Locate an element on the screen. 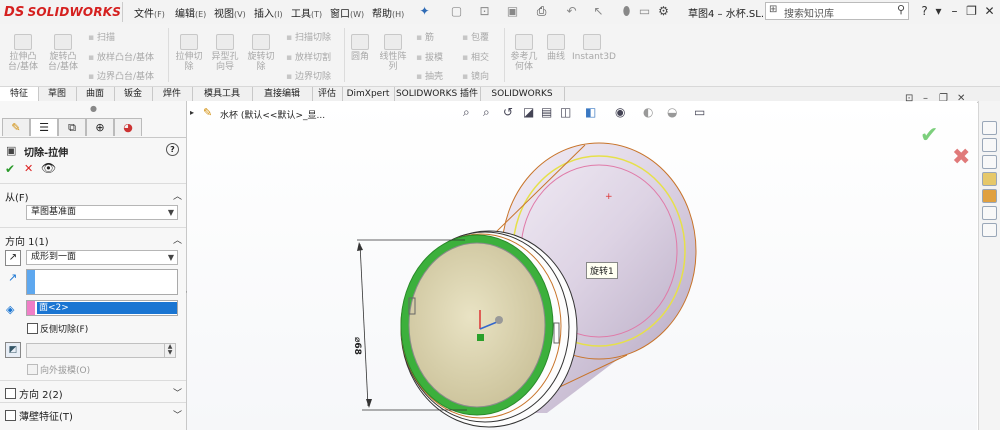 The height and width of the screenshot is (430, 1000). design-library-icon is located at coordinates (989, 145).